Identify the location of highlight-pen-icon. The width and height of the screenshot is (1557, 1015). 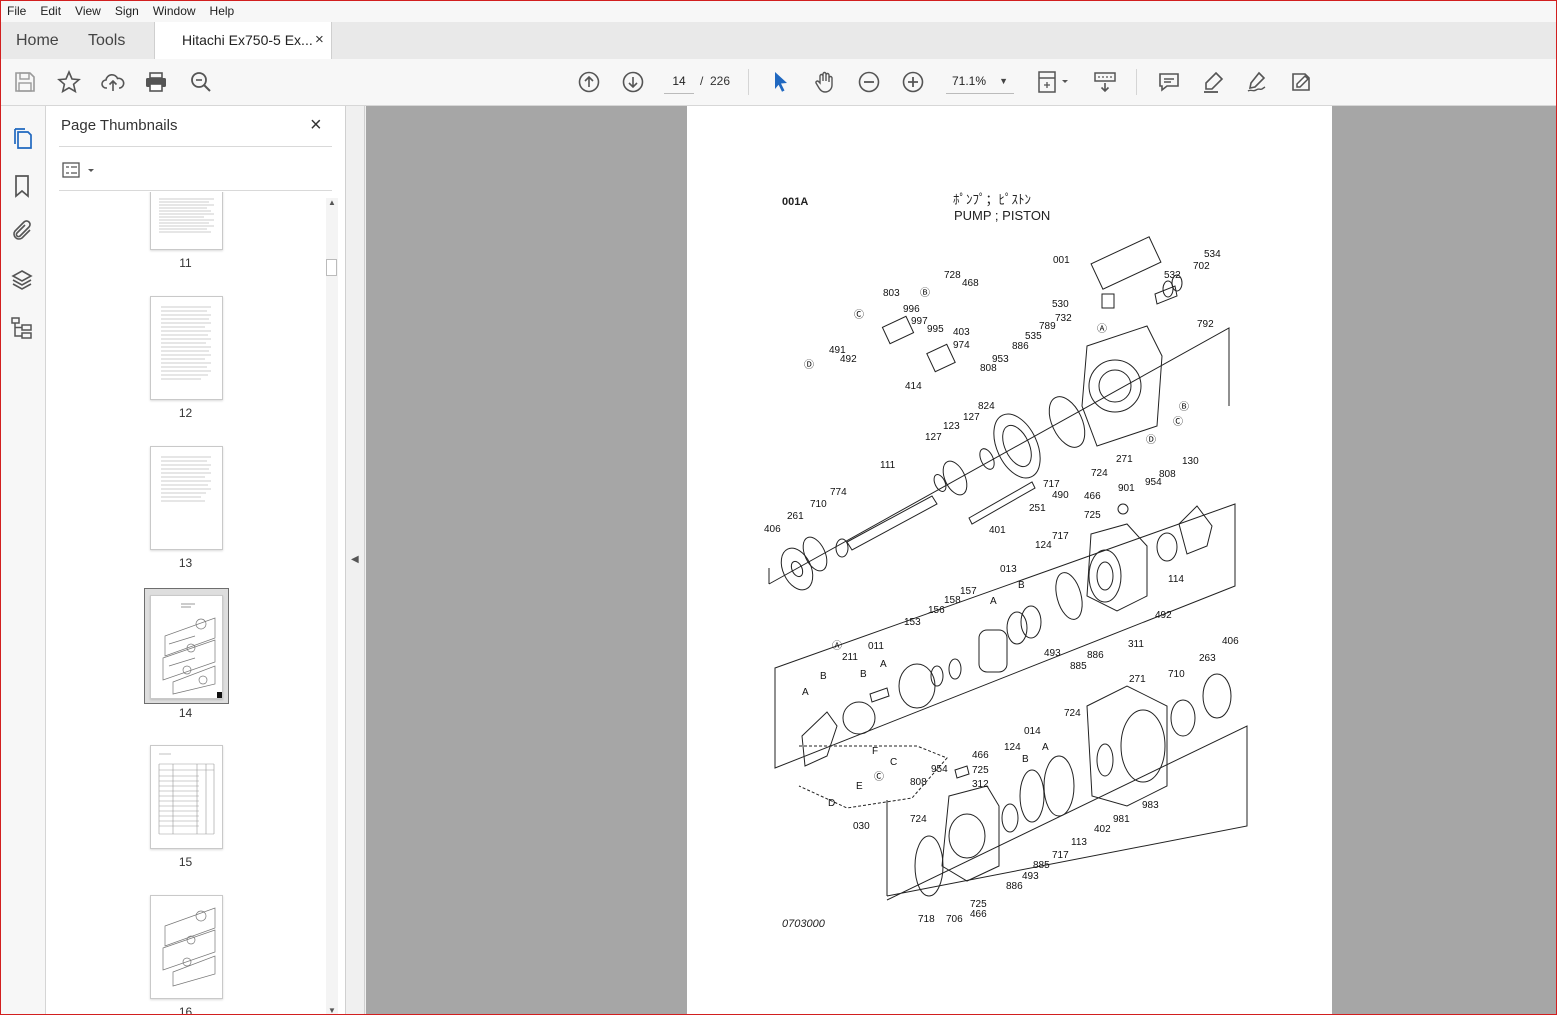
(1213, 82).